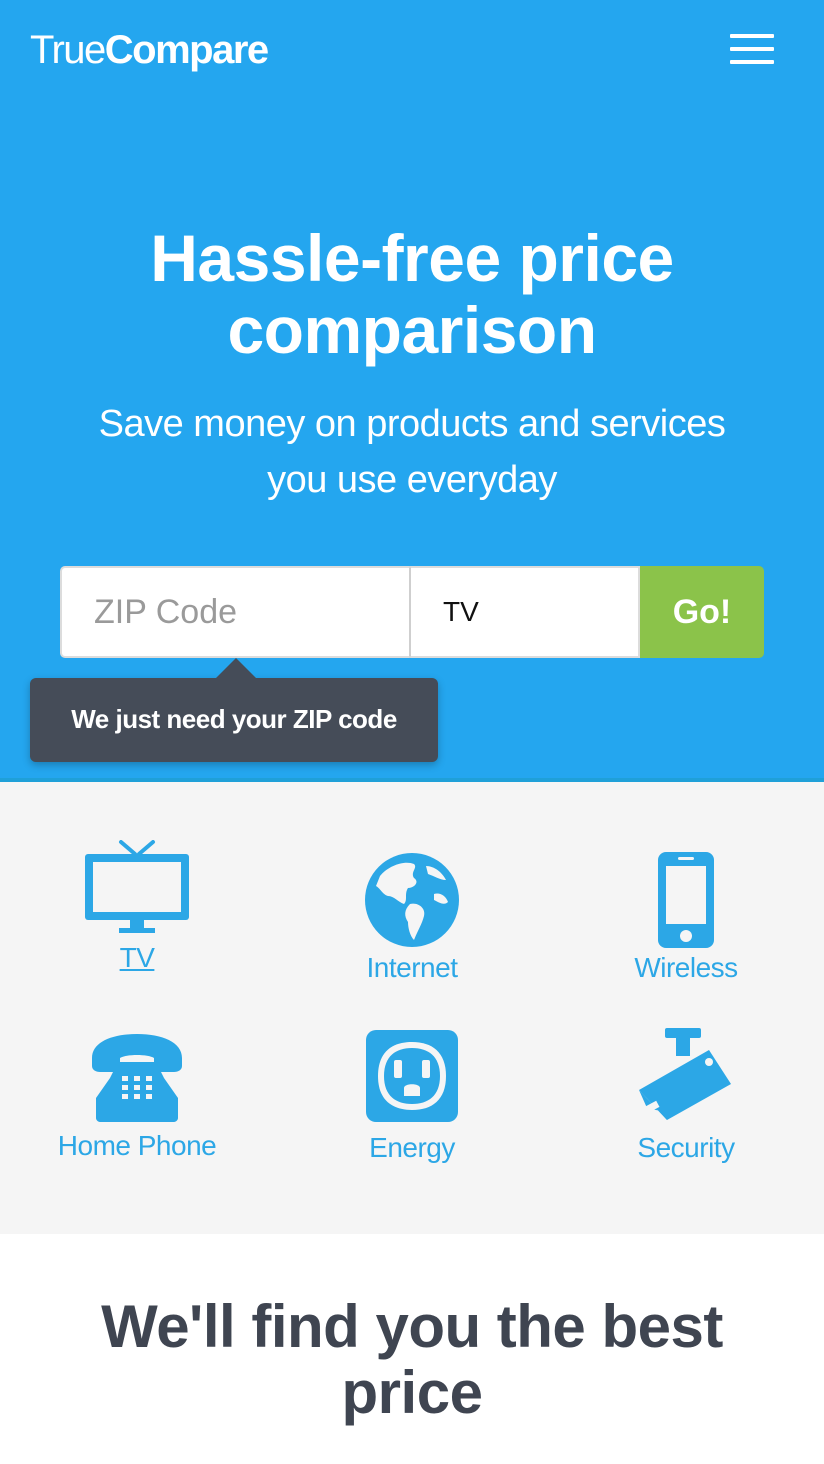 The height and width of the screenshot is (1464, 824). I want to click on category-label-energy: Energy, so click(412, 1147).